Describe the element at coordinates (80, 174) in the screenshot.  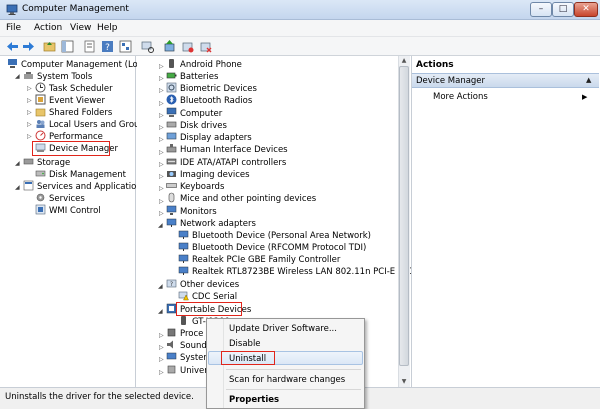
I see `tree-item-disk-management: Disk Management` at that location.